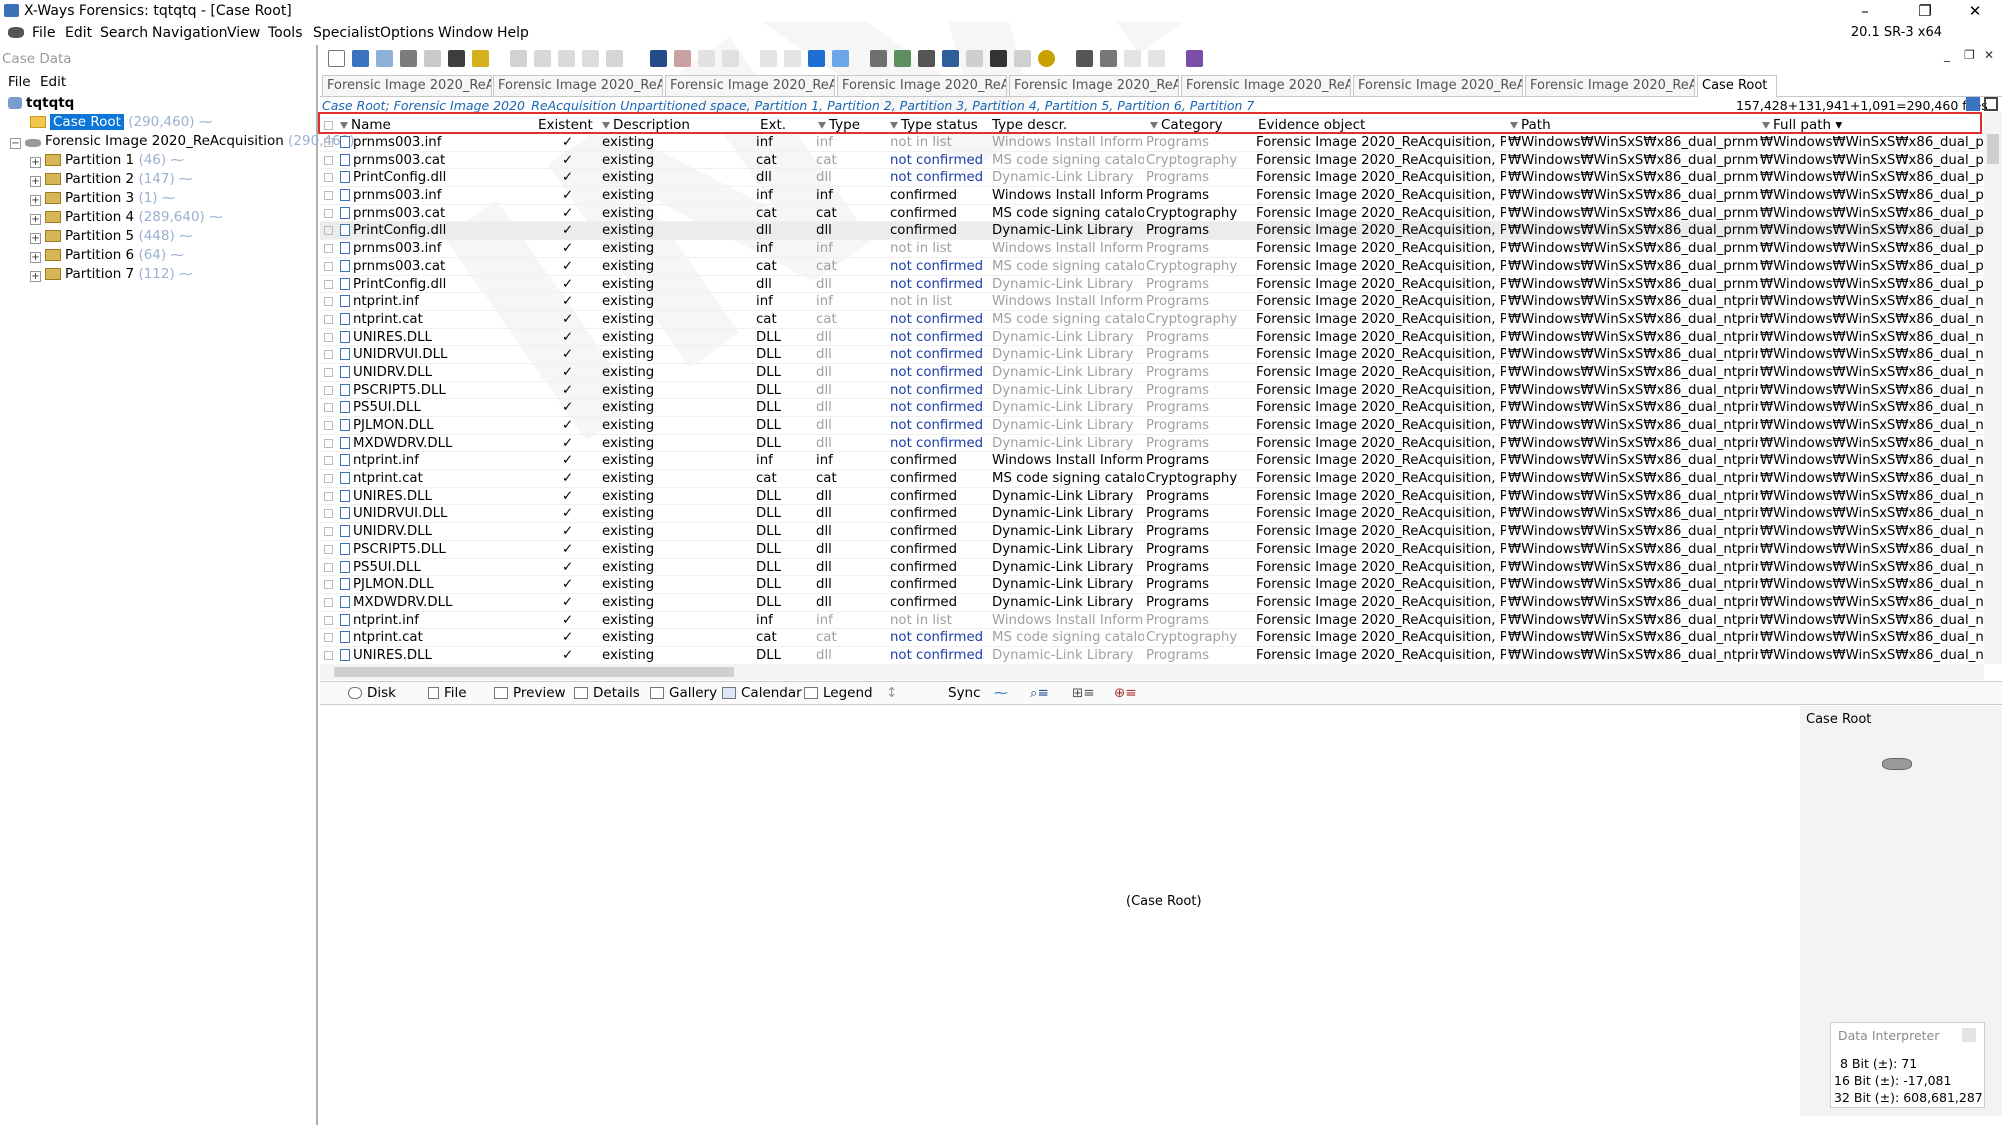 The width and height of the screenshot is (2002, 1125). Describe the element at coordinates (1194, 58) in the screenshot. I see `plugin-icon` at that location.